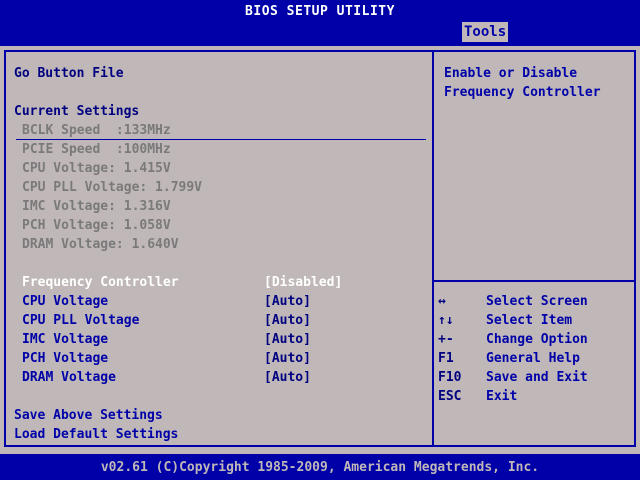 The width and height of the screenshot is (640, 480). Describe the element at coordinates (112, 187) in the screenshot. I see `readout-cpu-pll-voltage: CPU PLL Voltage: 1.799V` at that location.